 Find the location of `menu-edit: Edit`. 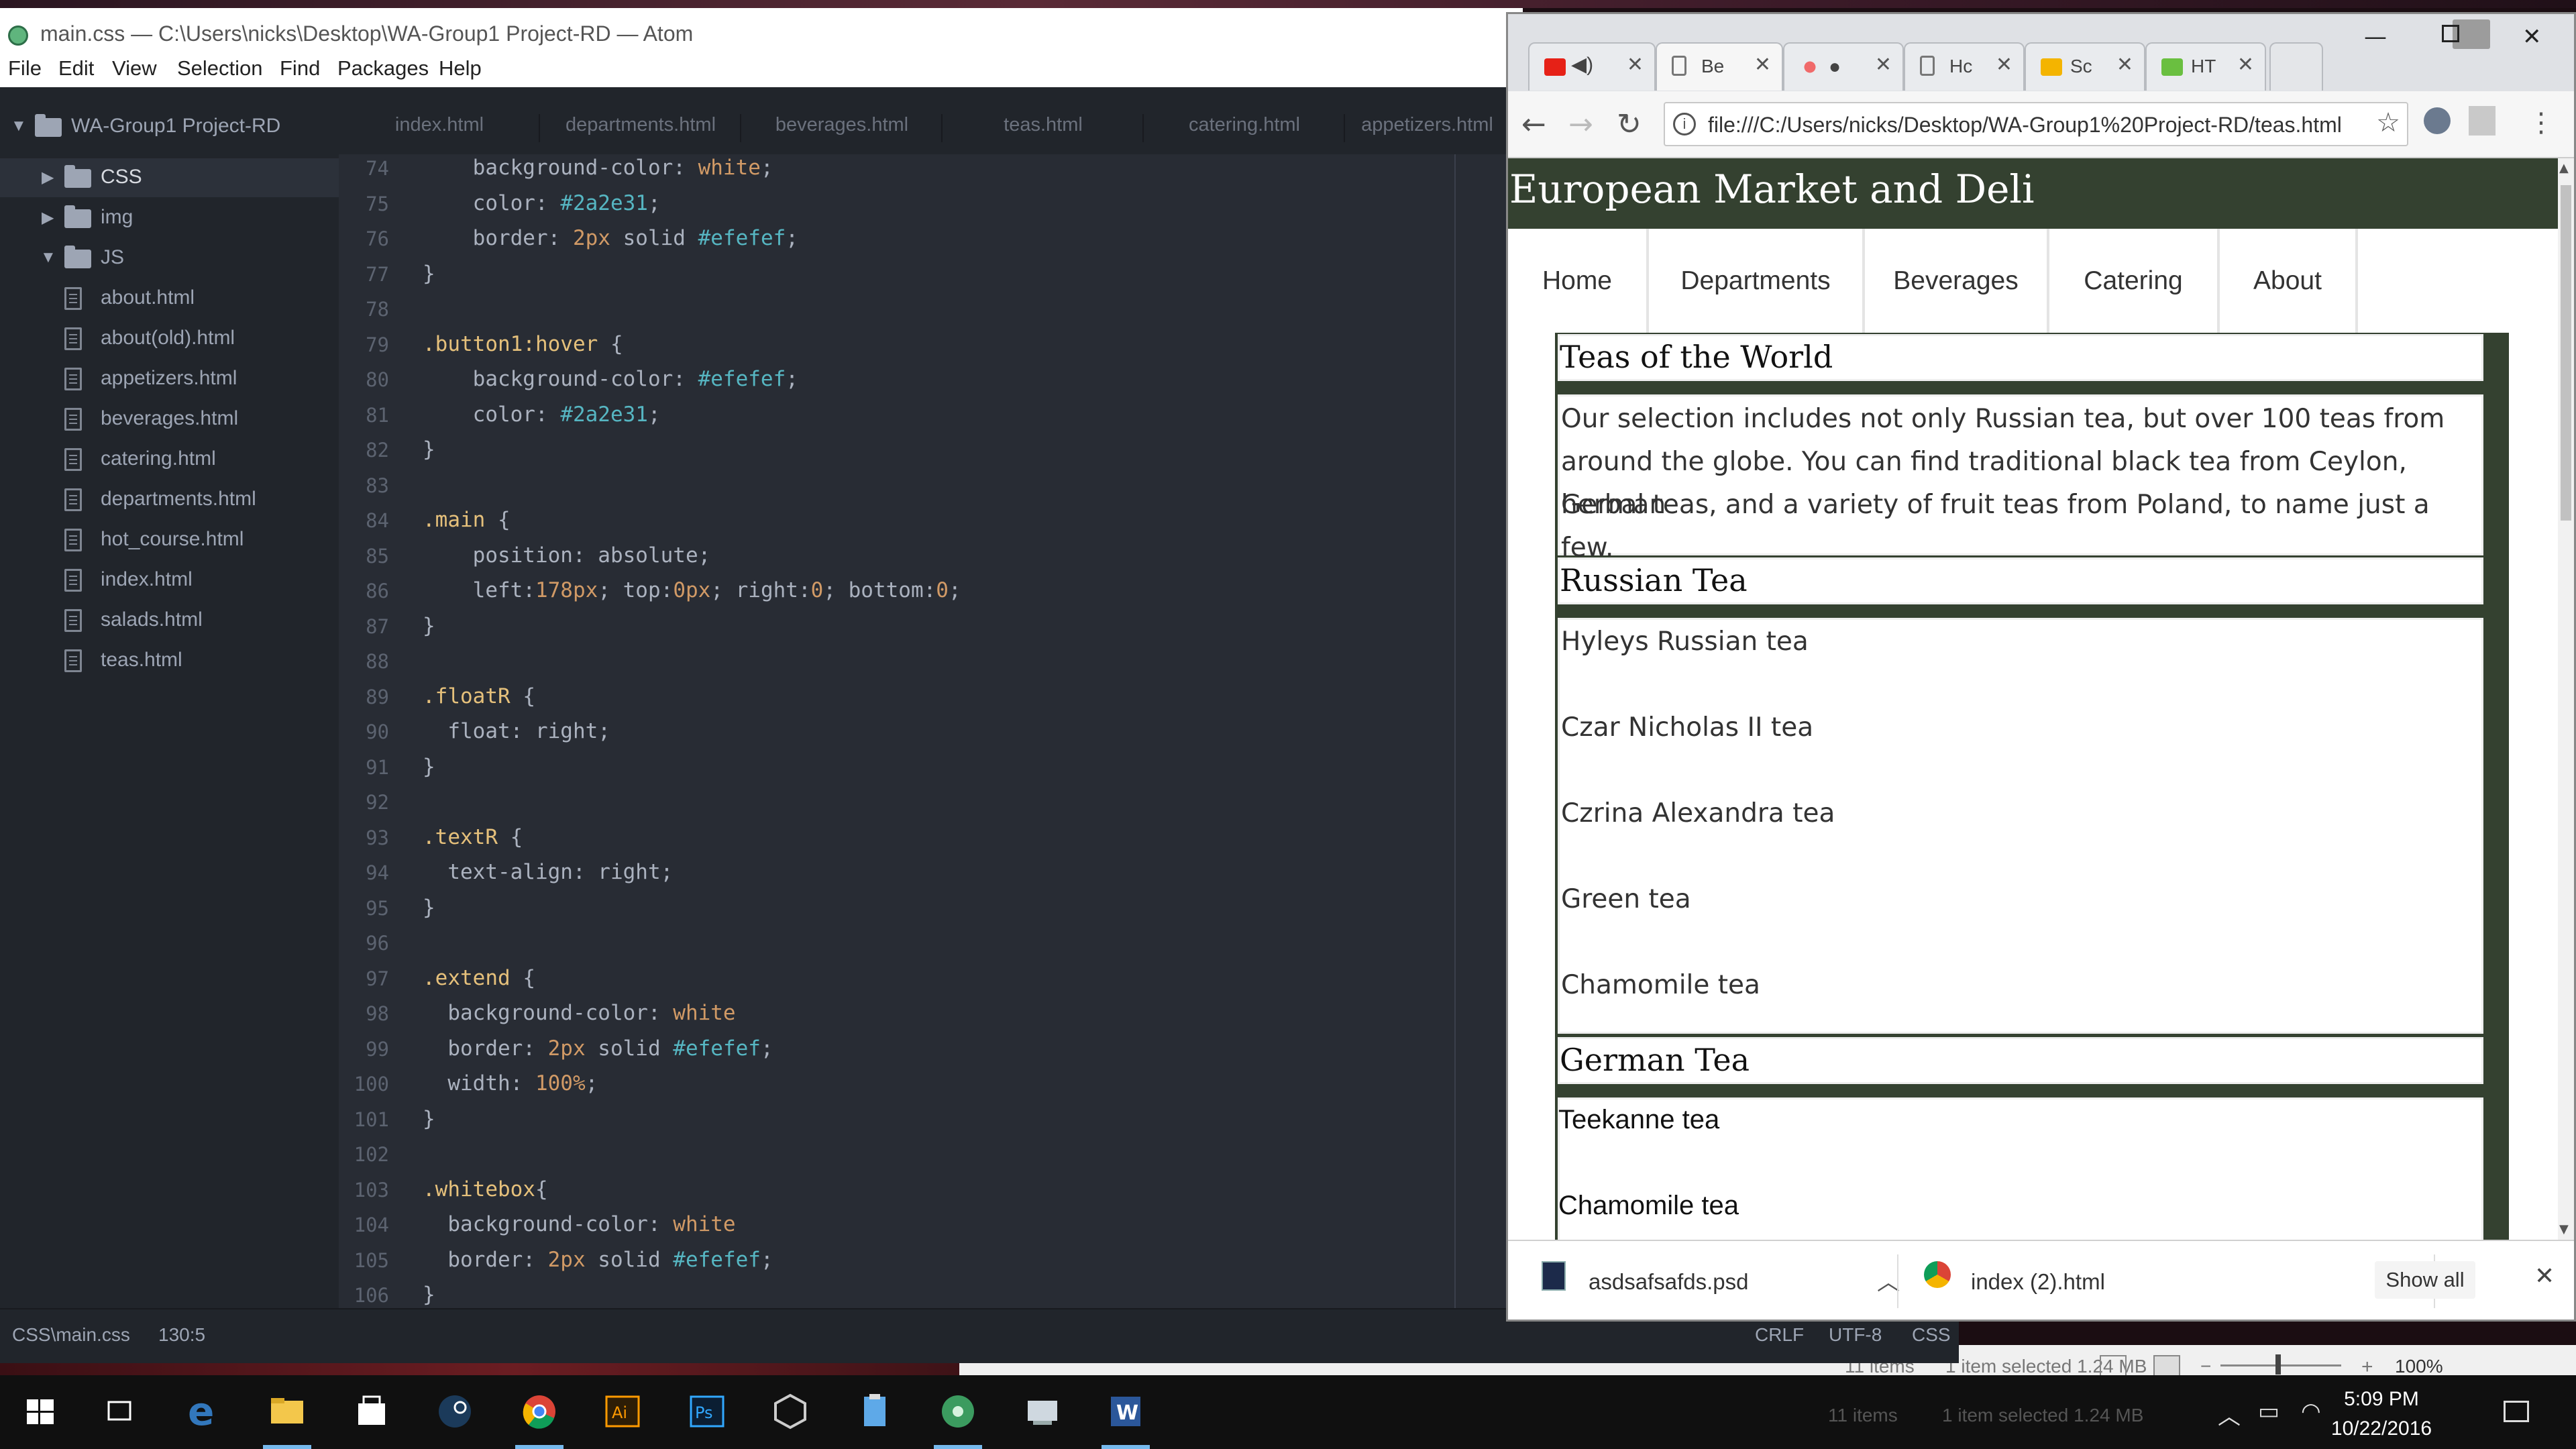

menu-edit: Edit is located at coordinates (76, 68).